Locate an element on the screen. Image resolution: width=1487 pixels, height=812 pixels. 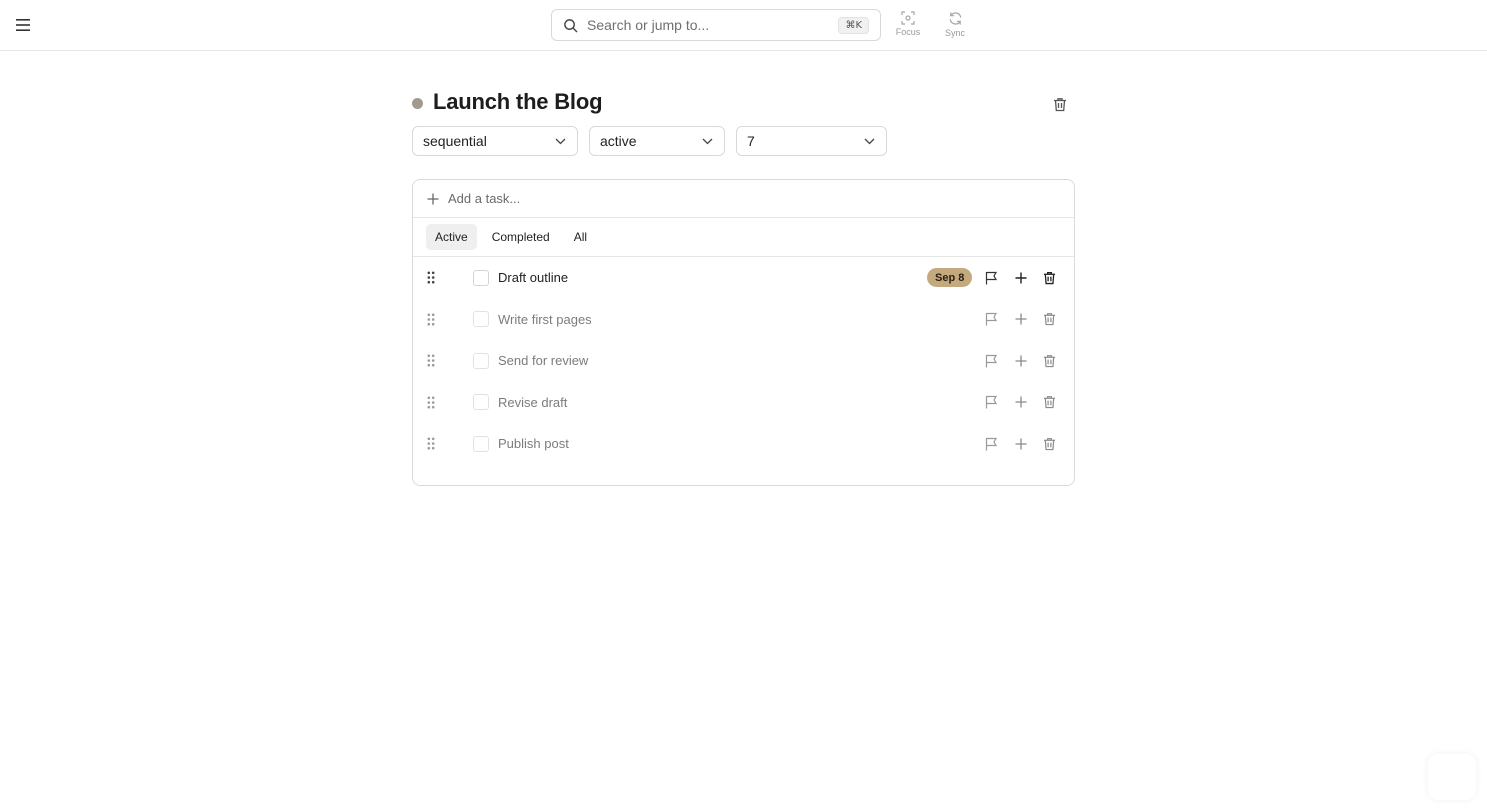
search-box: Search or jump to... ⌘K is located at coordinates (716, 25).